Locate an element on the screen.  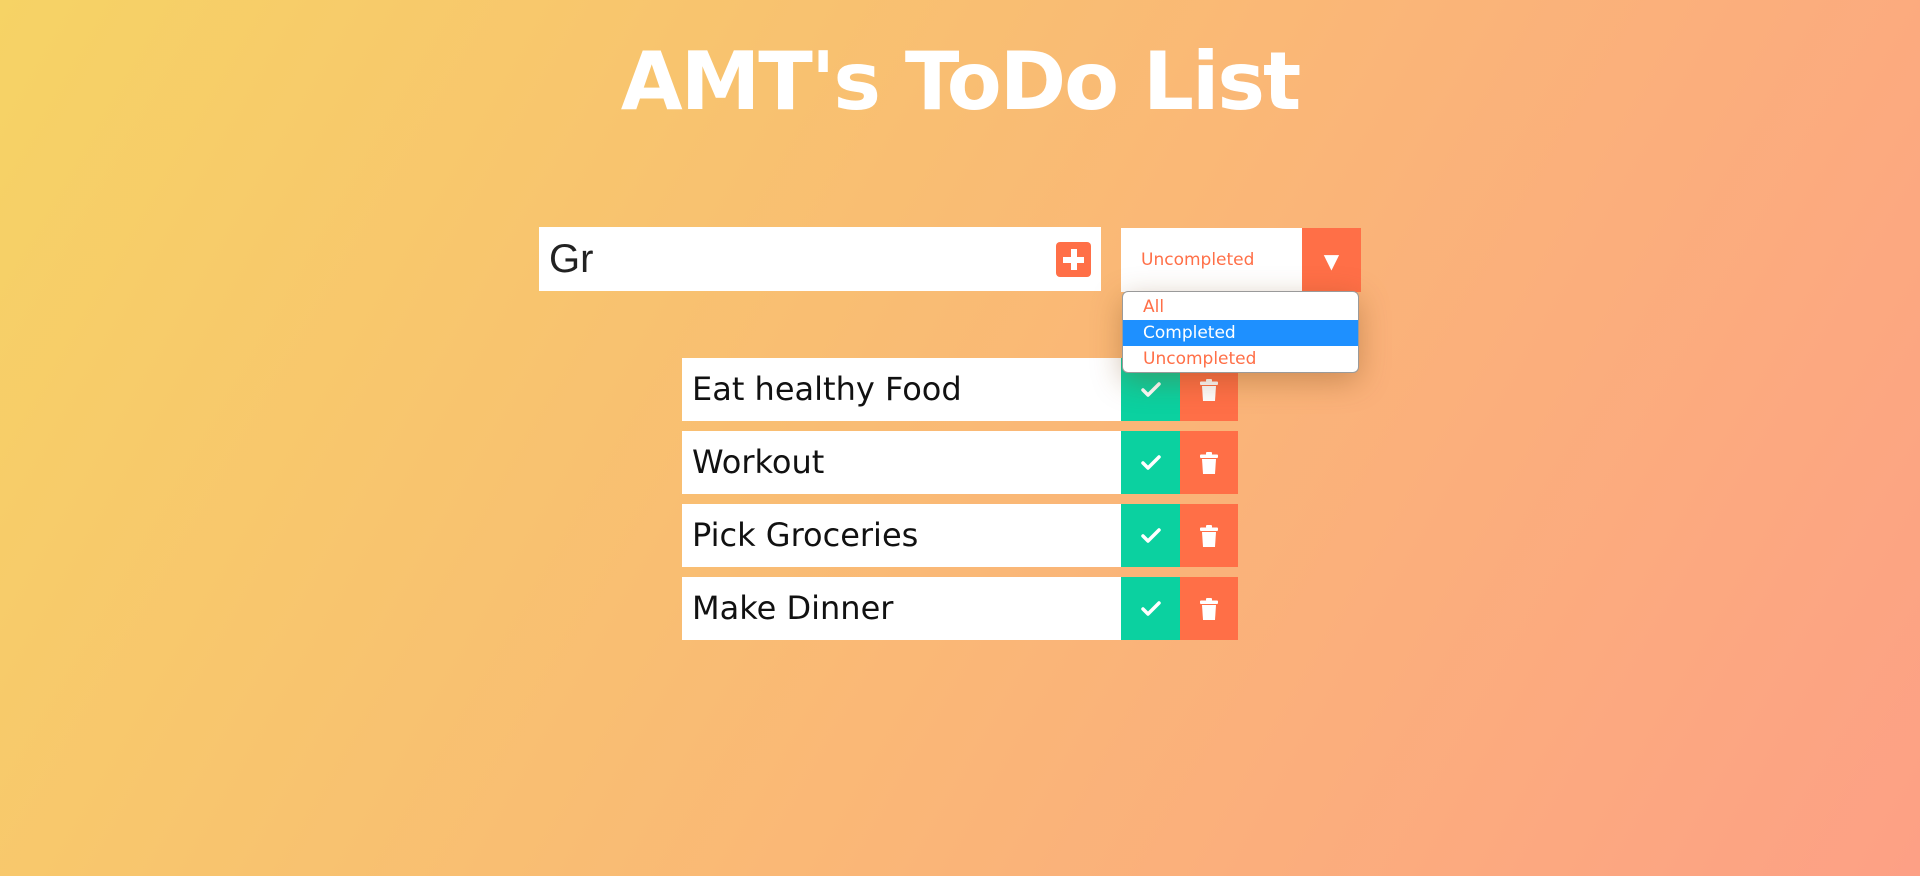
filter-dropdown: All Completed Uncompleted is located at coordinates (1240, 332).